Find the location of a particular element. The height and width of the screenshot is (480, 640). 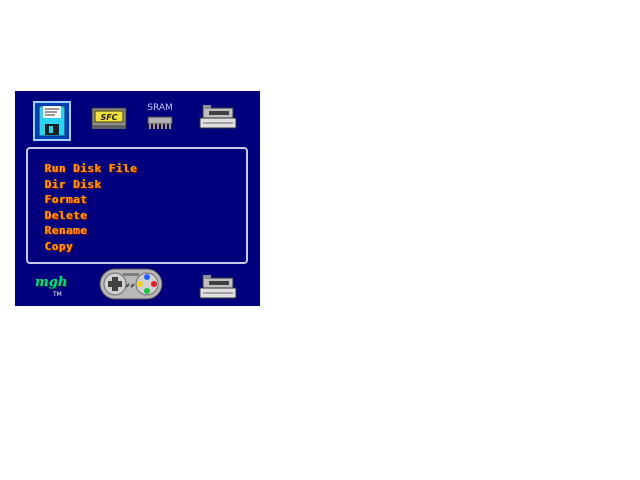

gamepad-button is located at coordinates (131, 284).